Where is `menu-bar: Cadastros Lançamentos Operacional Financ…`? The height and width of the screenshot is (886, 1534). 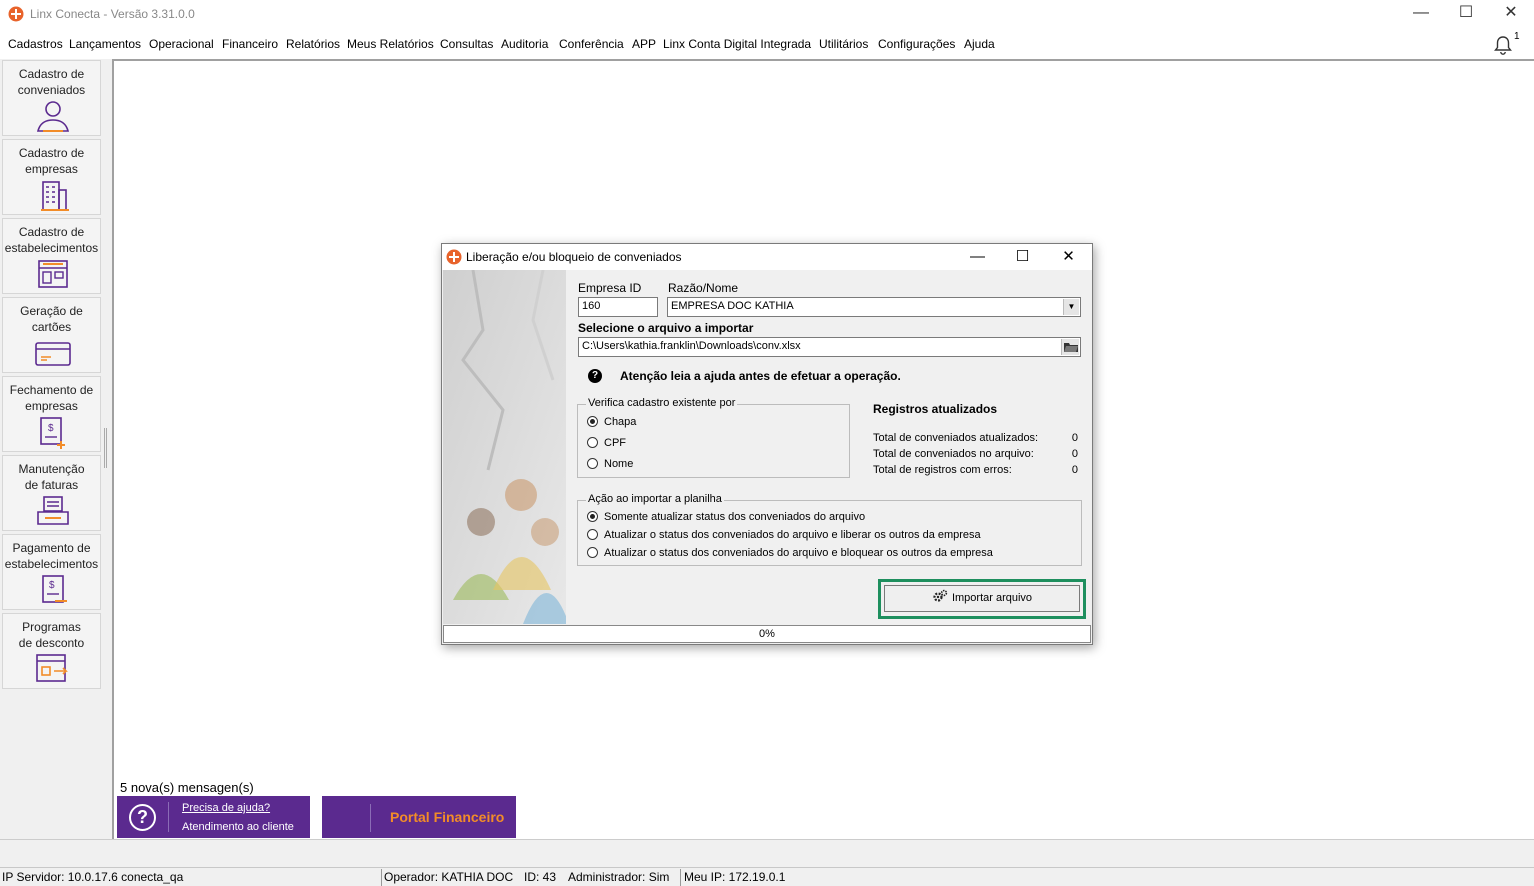 menu-bar: Cadastros Lançamentos Operacional Financ… is located at coordinates (767, 45).